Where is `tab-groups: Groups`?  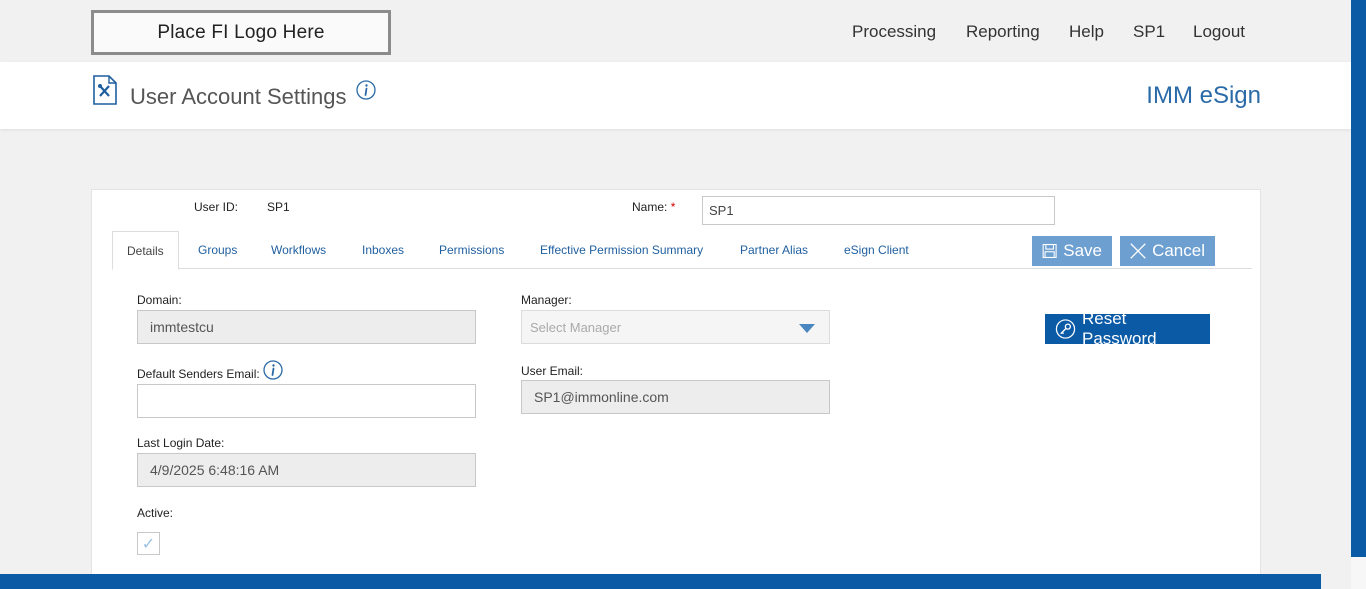 tab-groups: Groups is located at coordinates (217, 250).